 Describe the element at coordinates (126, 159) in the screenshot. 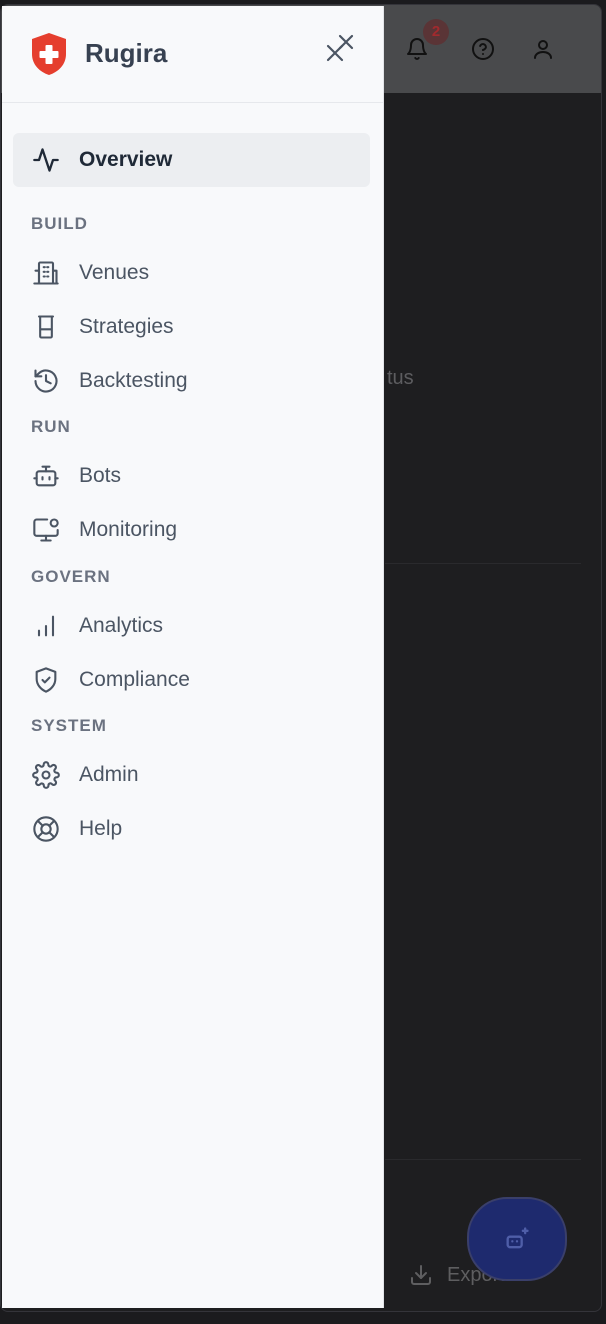

I see `nav-item-label: Overview` at that location.